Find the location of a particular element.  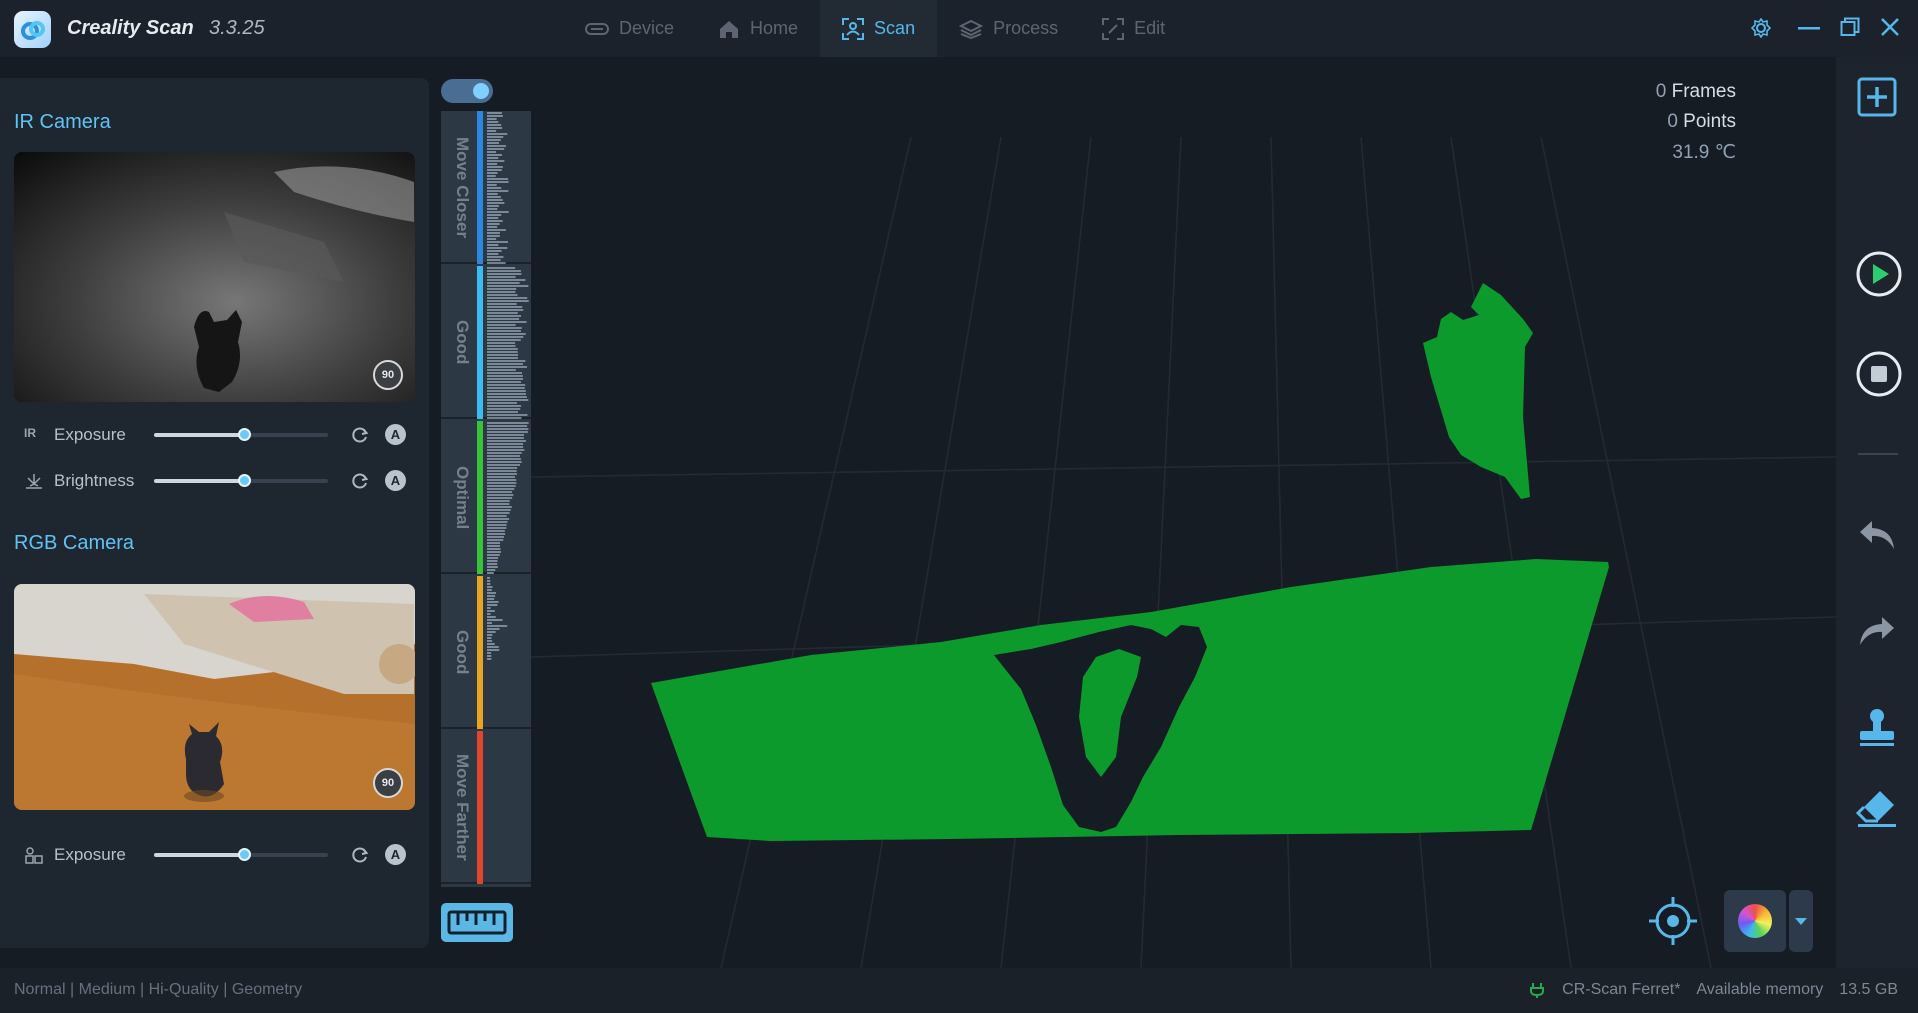

edit-icon is located at coordinates (1113, 28).